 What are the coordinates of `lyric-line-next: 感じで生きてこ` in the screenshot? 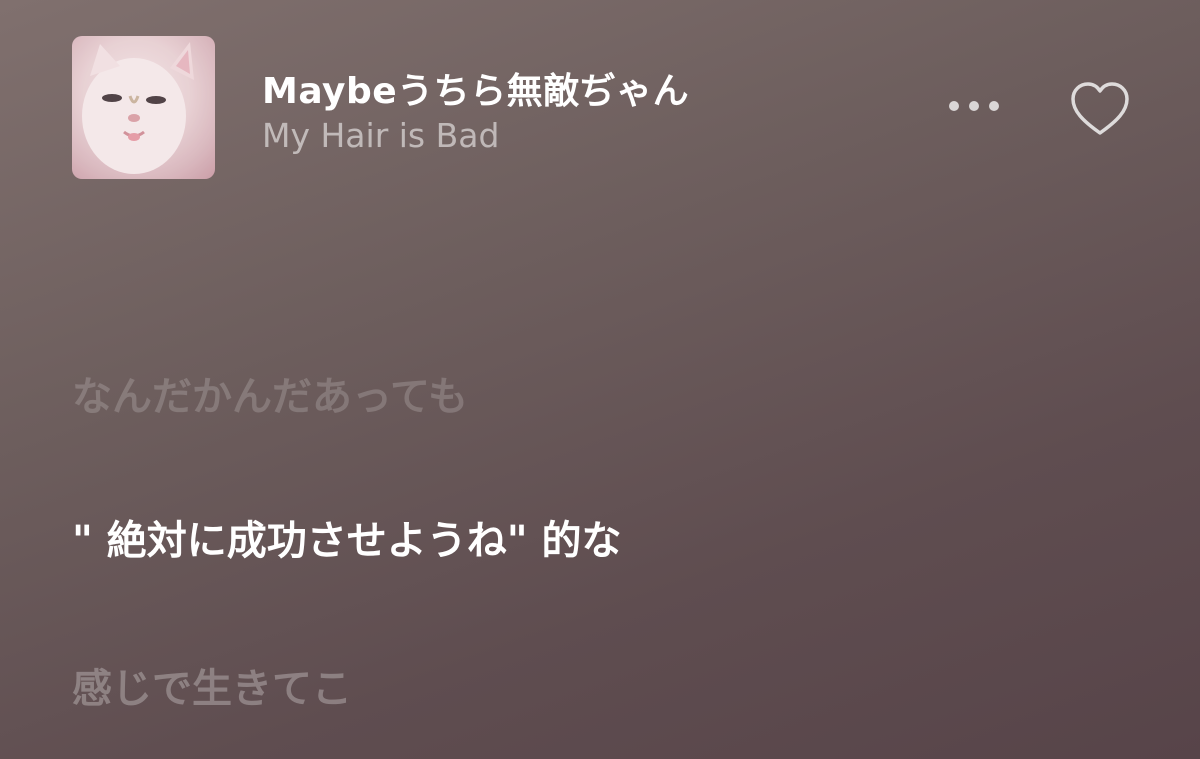 It's located at (212, 685).